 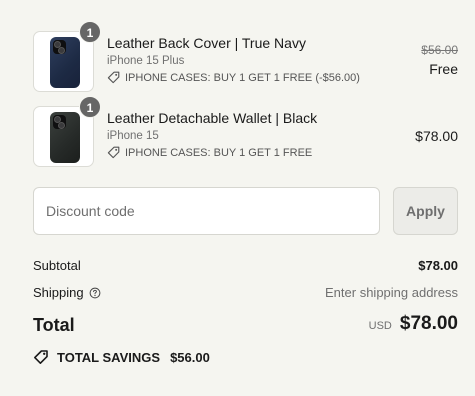 What do you see at coordinates (57, 265) in the screenshot?
I see `subtotal-label: Subtotal` at bounding box center [57, 265].